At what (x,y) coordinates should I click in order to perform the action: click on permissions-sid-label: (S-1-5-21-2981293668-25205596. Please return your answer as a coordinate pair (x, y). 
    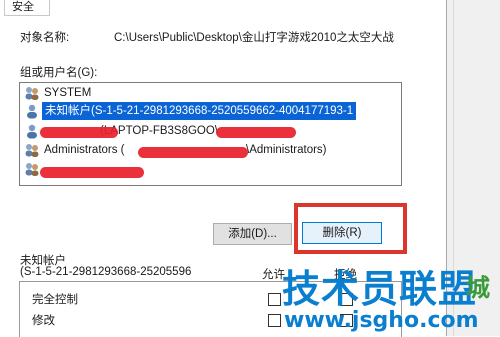
    Looking at the image, I should click on (106, 272).